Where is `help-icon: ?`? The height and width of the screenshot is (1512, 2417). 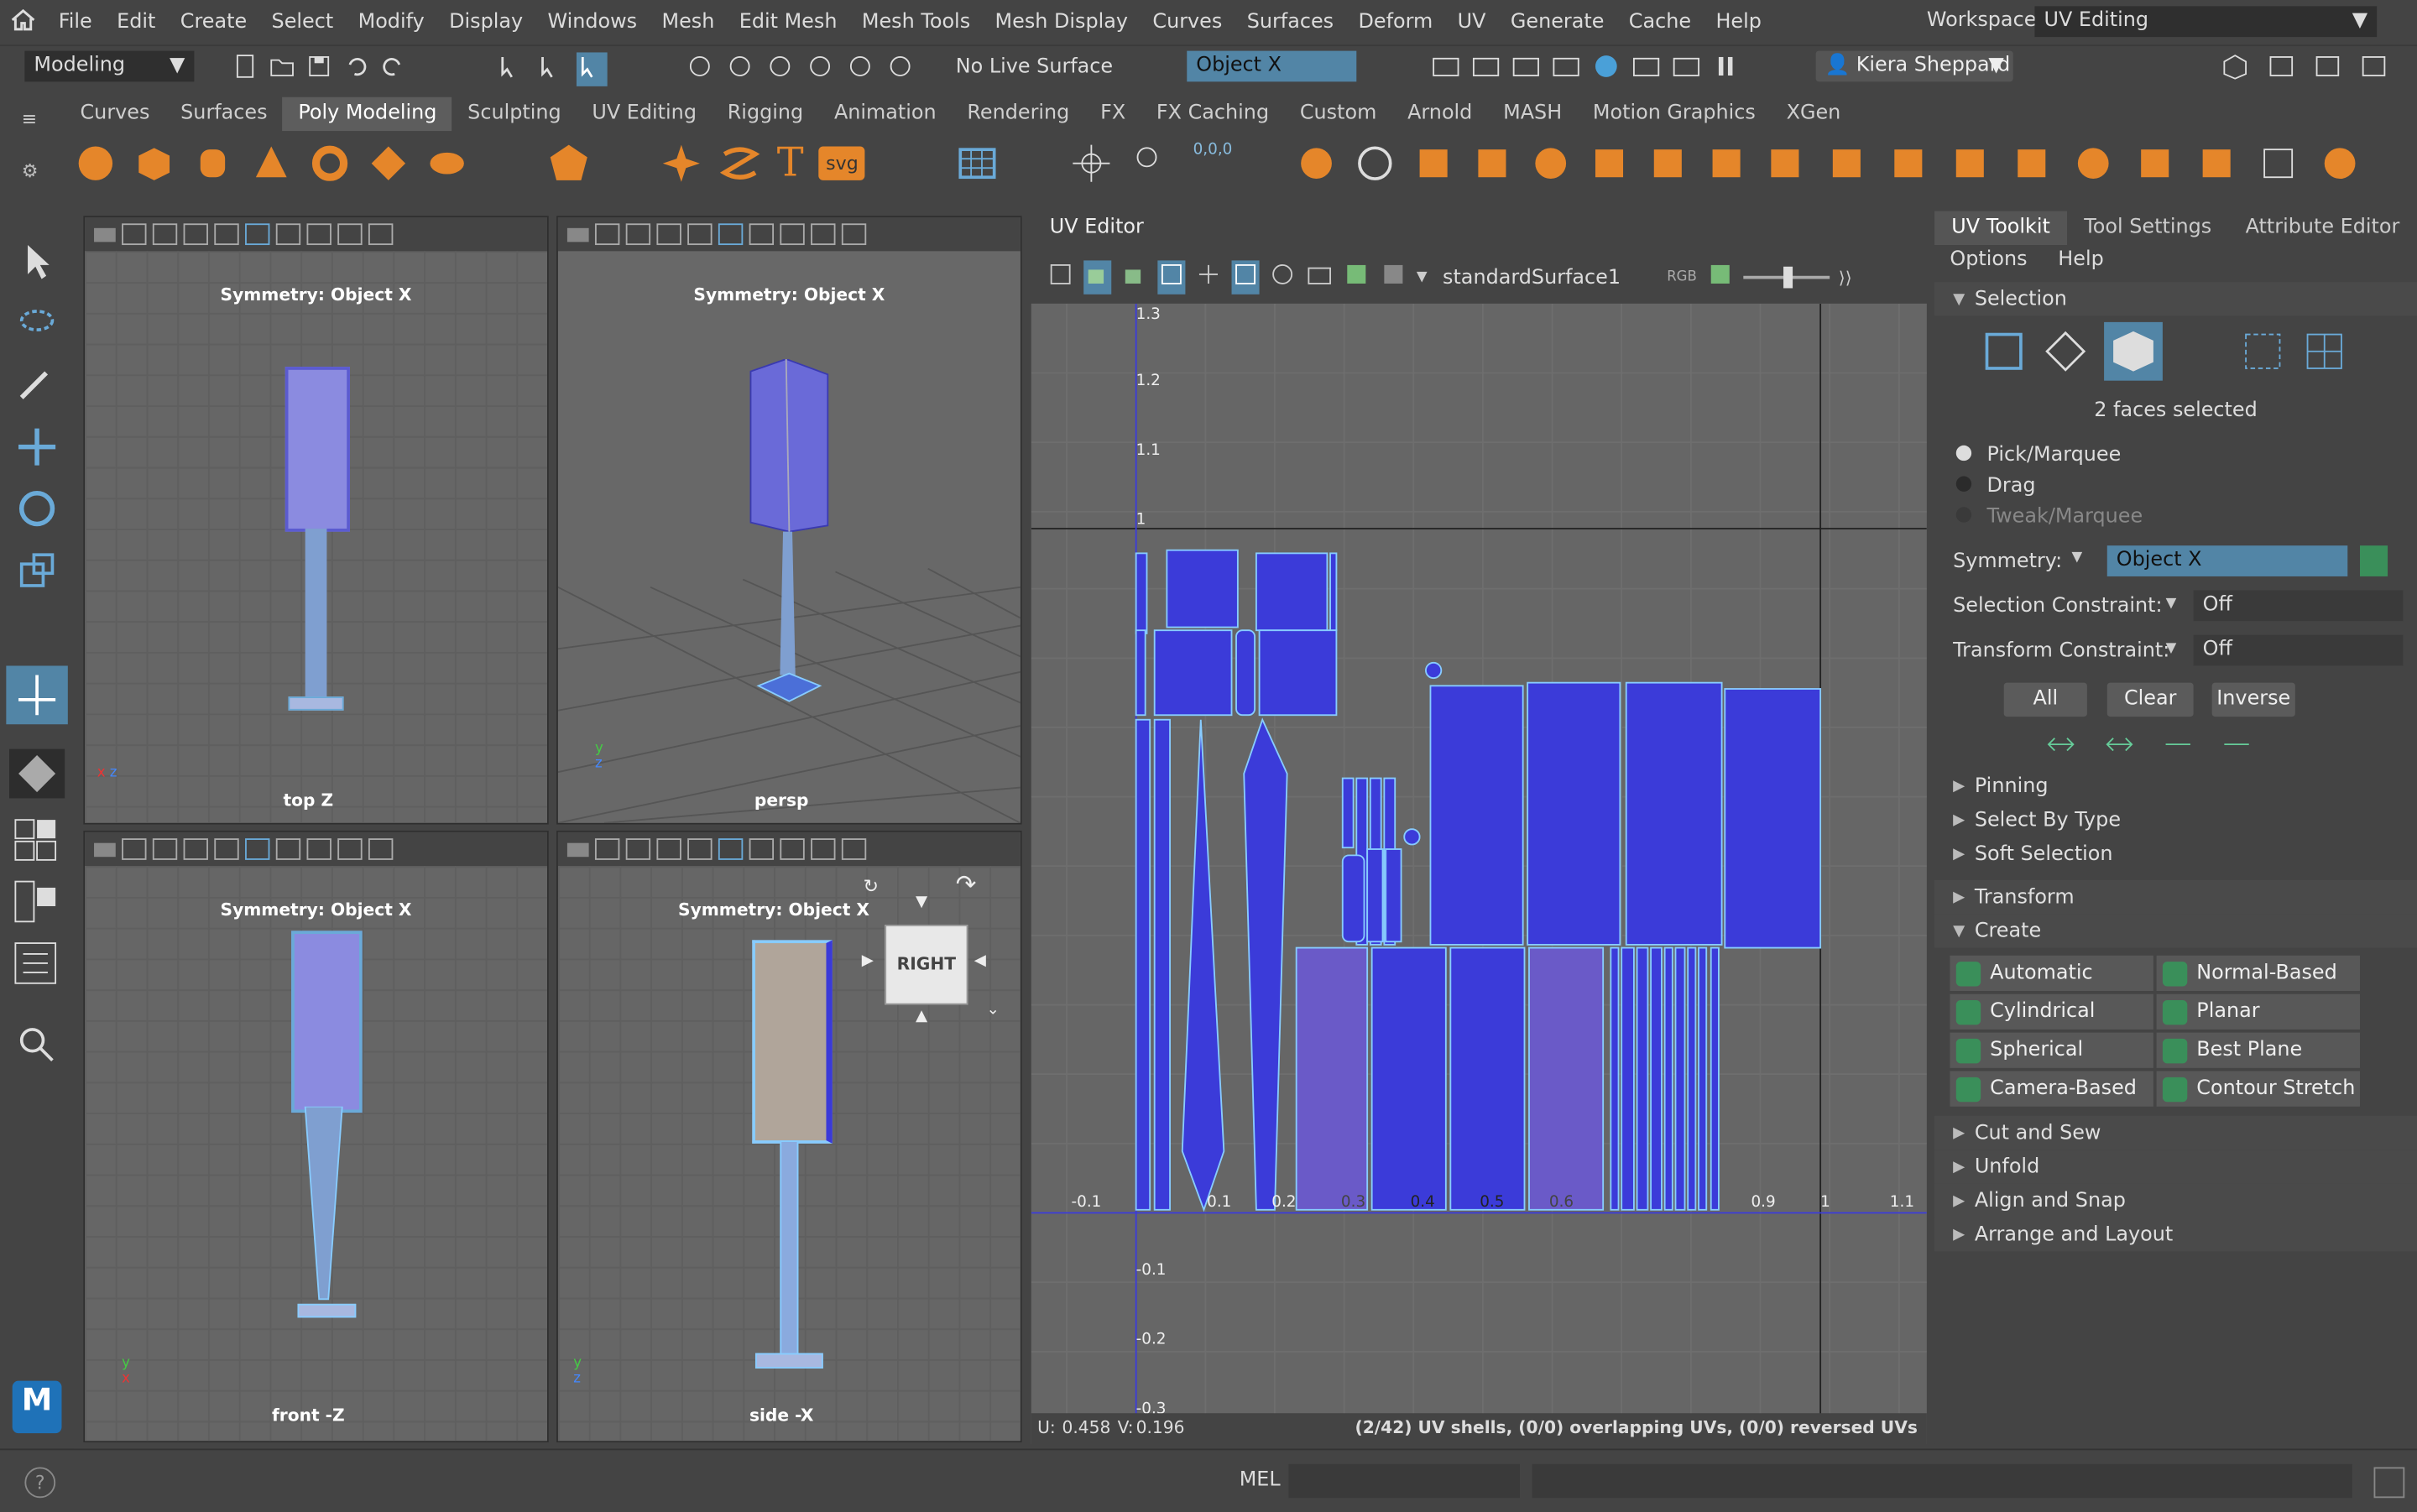 help-icon: ? is located at coordinates (40, 1483).